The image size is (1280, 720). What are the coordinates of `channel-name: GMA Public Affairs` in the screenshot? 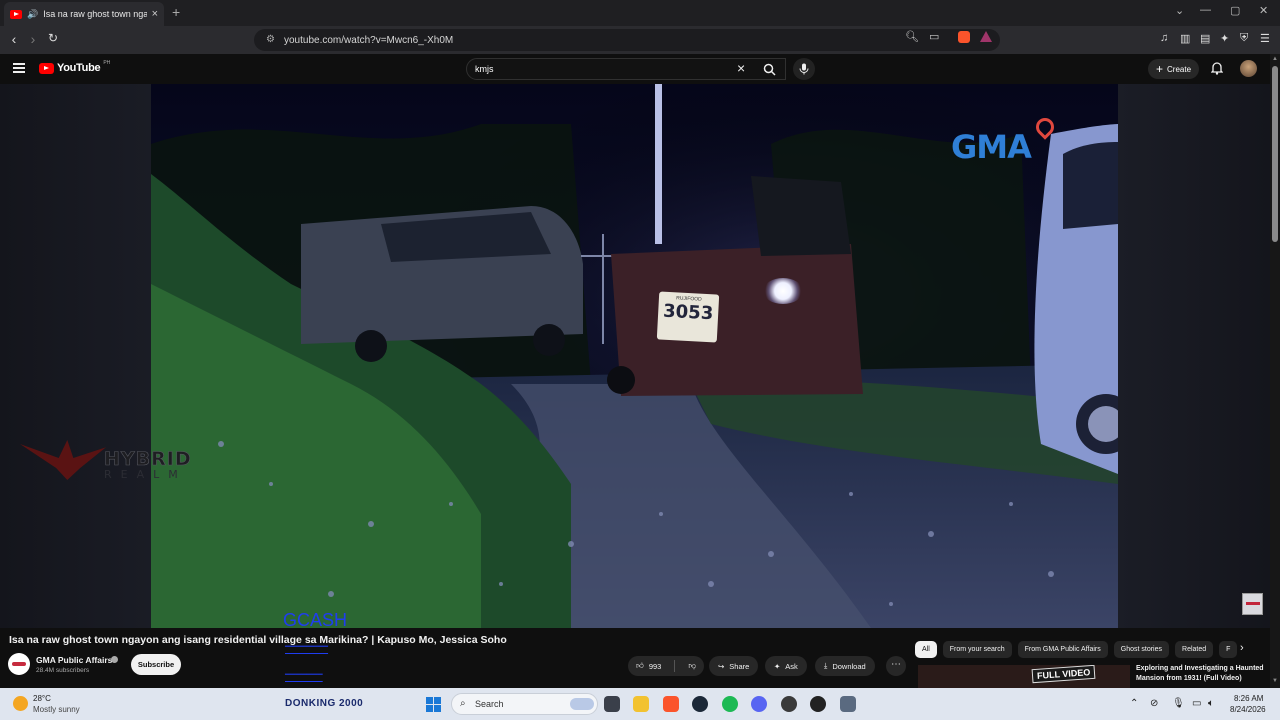 It's located at (74, 660).